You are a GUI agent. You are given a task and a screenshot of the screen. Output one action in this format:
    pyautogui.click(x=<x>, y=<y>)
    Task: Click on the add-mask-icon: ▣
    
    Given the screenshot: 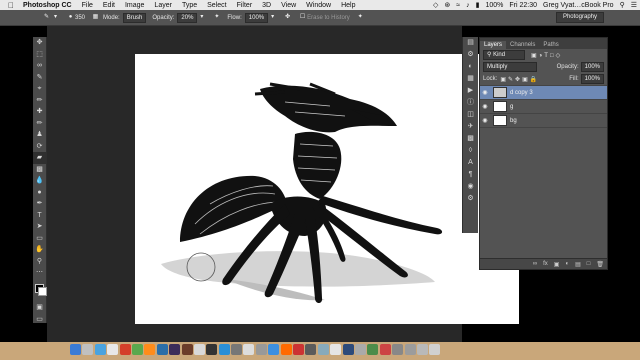 What is the action you would take?
    pyautogui.click(x=557, y=264)
    